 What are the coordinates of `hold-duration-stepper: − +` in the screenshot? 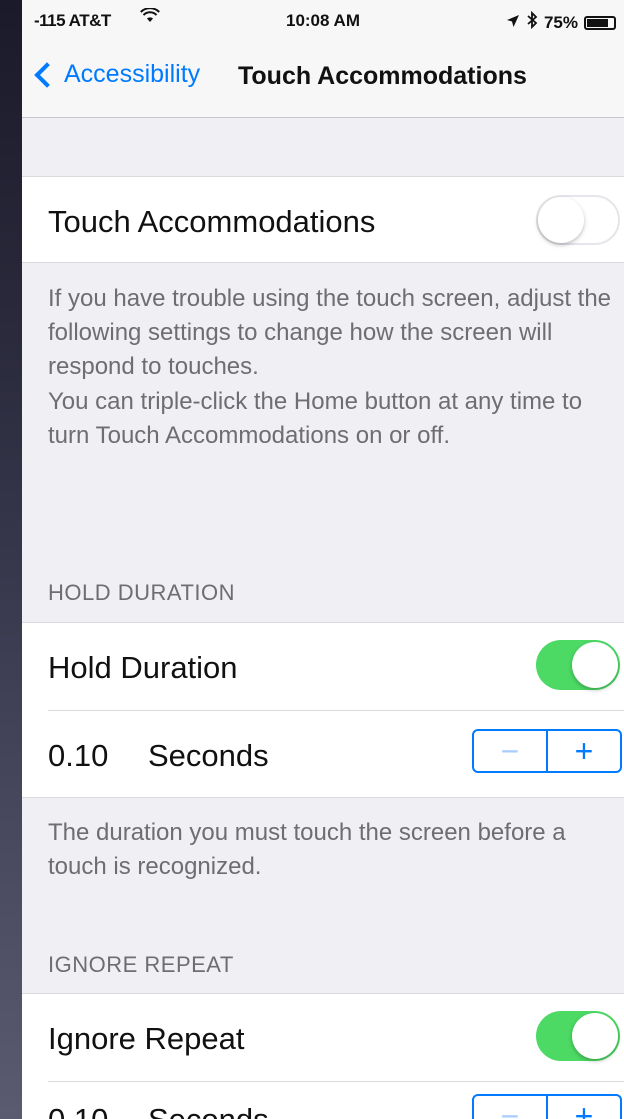 It's located at (547, 751).